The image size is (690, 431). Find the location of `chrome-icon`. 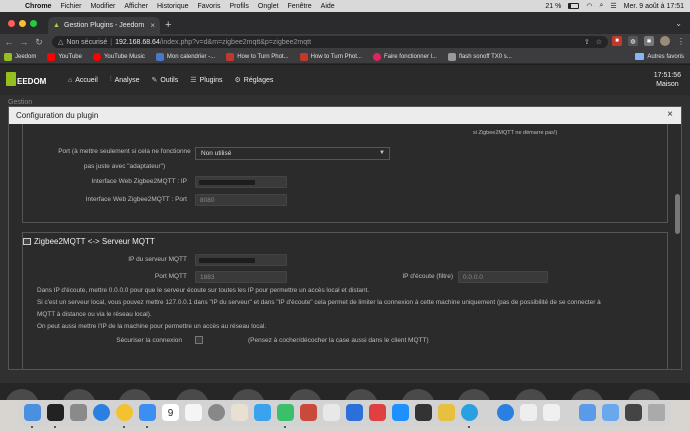

chrome-icon is located at coordinates (124, 412).